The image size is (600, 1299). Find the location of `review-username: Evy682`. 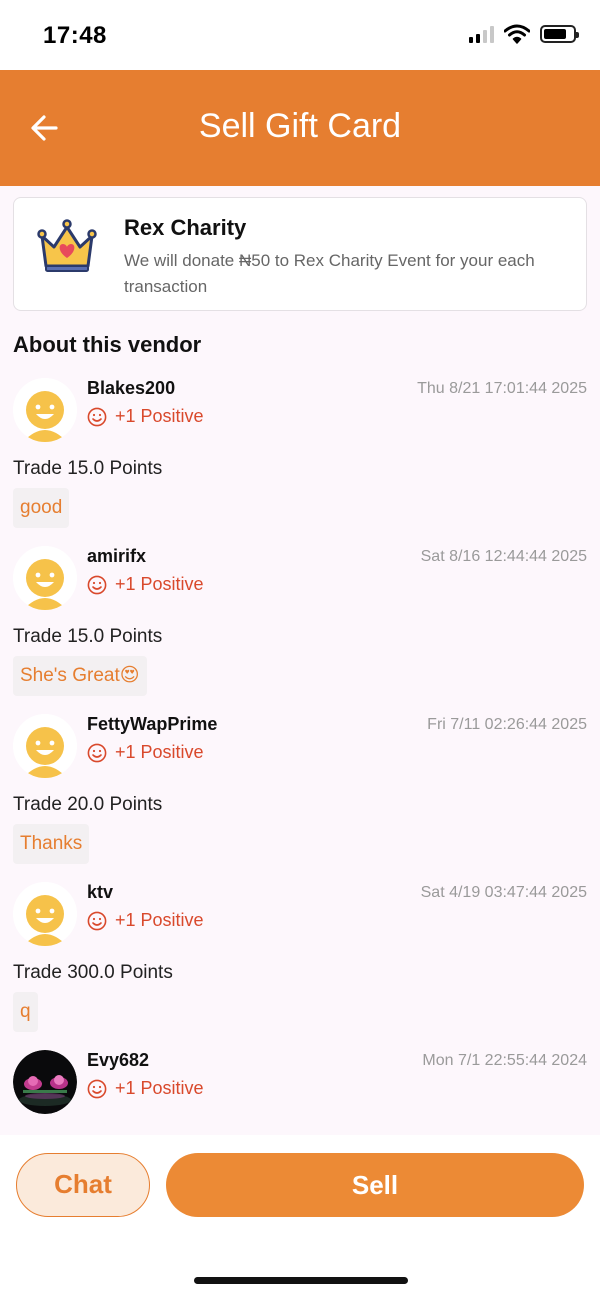

review-username: Evy682 is located at coordinates (118, 1060).